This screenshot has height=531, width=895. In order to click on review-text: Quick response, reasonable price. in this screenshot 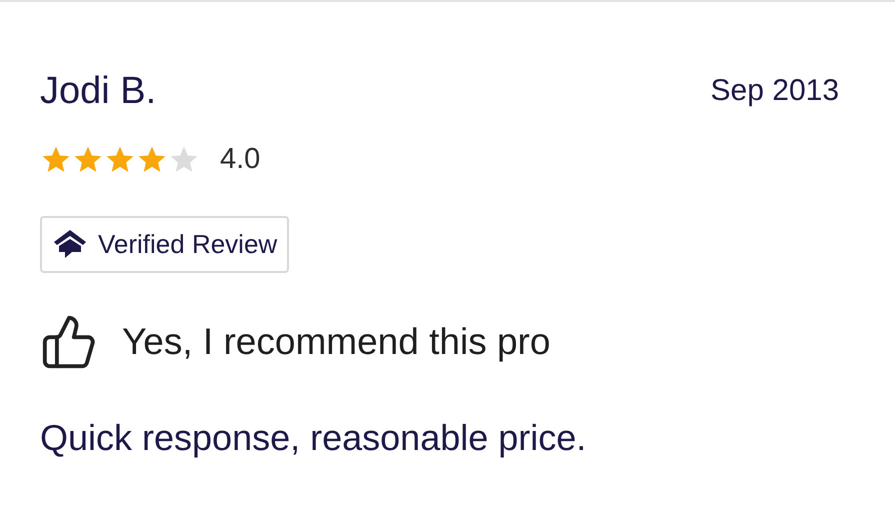, I will do `click(314, 438)`.